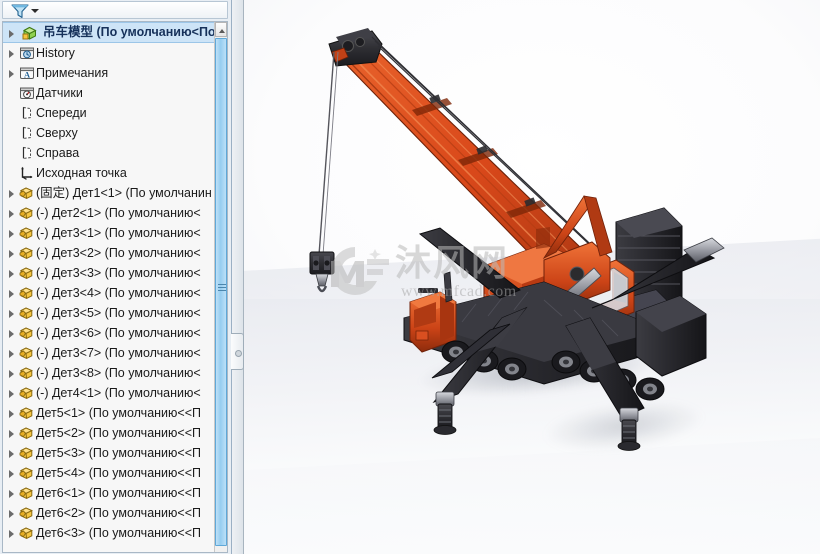 The width and height of the screenshot is (820, 554). I want to click on tree-item: (-) Дет4<1> (По умолчанию<, so click(109, 393).